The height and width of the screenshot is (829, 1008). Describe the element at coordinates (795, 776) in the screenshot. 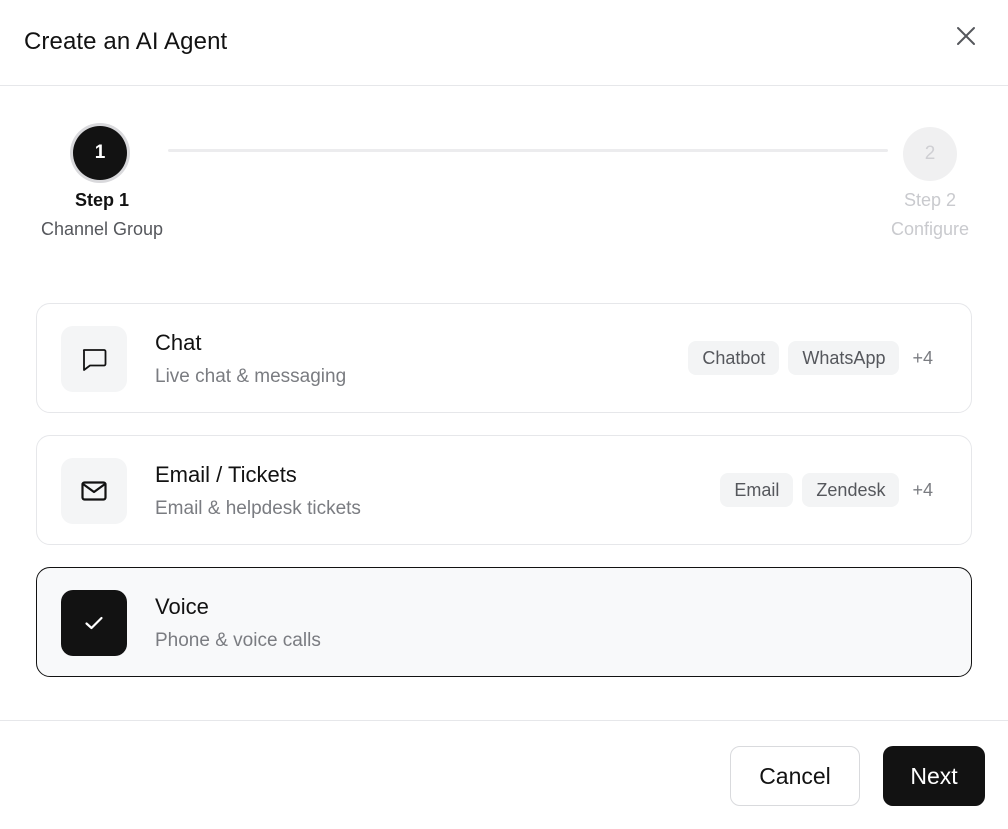

I see `cancel-button: Cancel` at that location.